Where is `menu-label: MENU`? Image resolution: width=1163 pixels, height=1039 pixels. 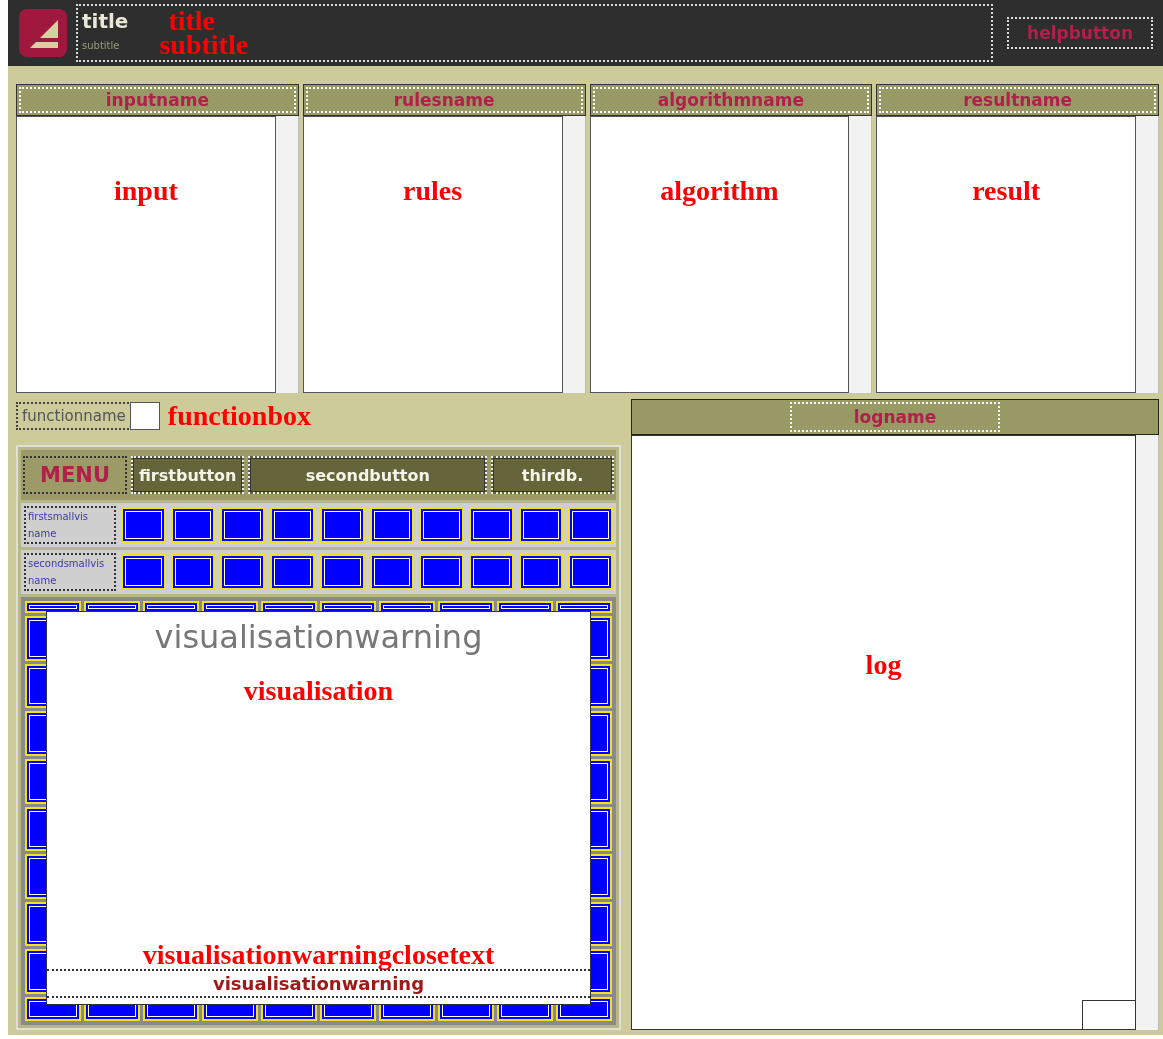 menu-label: MENU is located at coordinates (75, 475).